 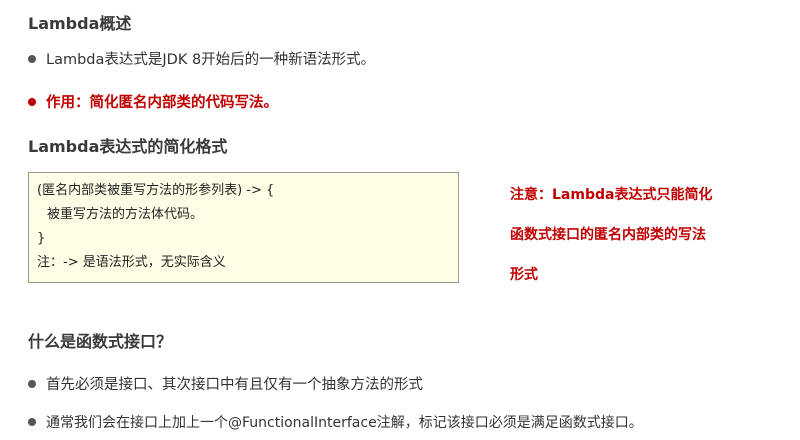 I want to click on functional-interface-title: 什么是函数式接口？, so click(x=100, y=341).